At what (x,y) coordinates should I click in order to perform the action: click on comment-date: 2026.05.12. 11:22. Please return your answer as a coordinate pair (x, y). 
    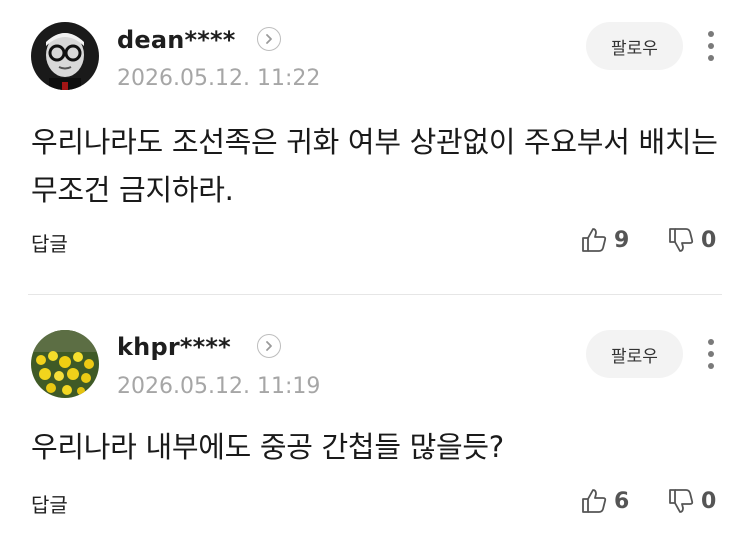
    Looking at the image, I should click on (219, 78).